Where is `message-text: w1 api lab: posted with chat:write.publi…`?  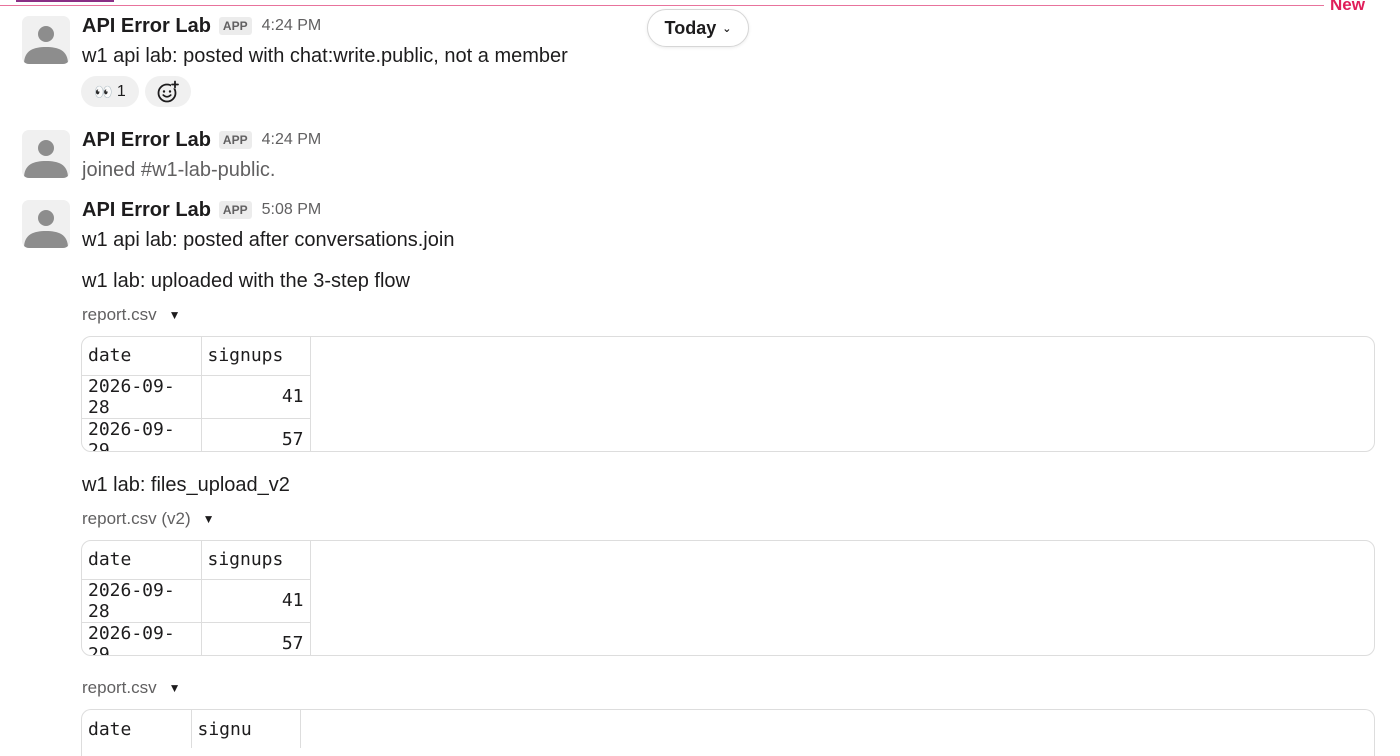 message-text: w1 api lab: posted with chat:write.publi… is located at coordinates (325, 56).